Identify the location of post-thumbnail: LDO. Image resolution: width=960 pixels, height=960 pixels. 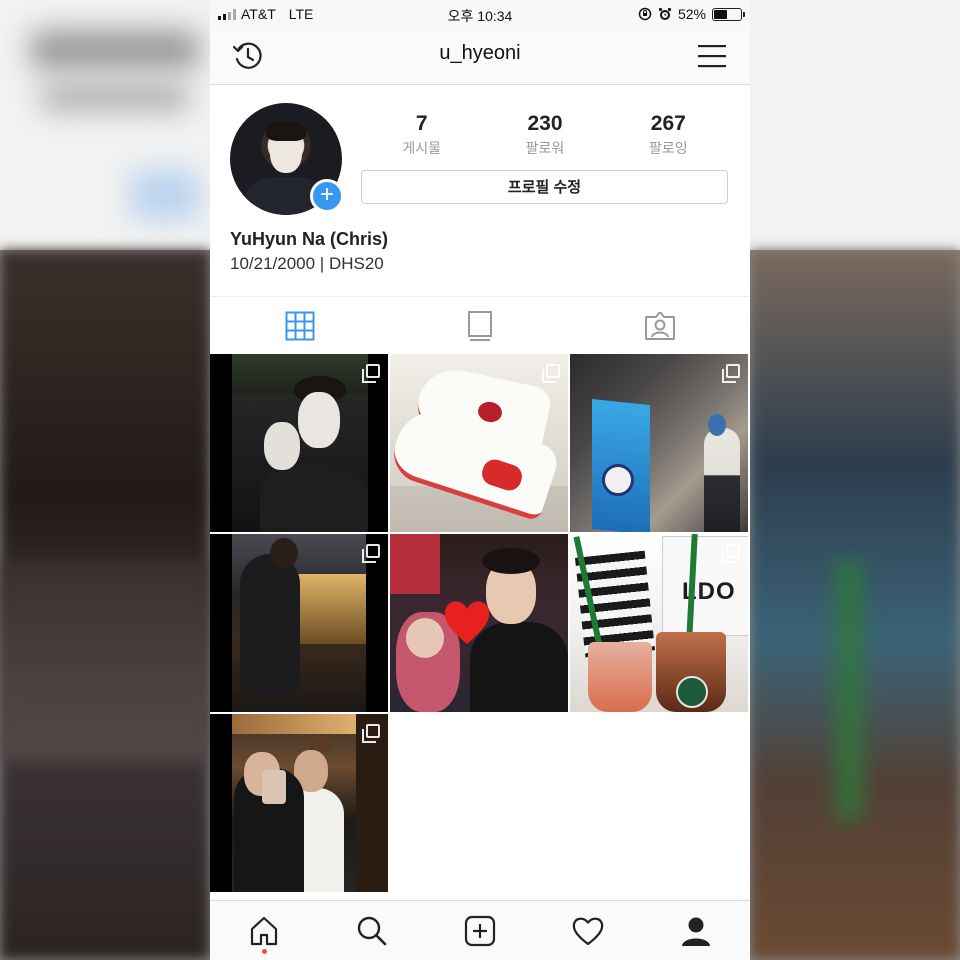
(659, 623).